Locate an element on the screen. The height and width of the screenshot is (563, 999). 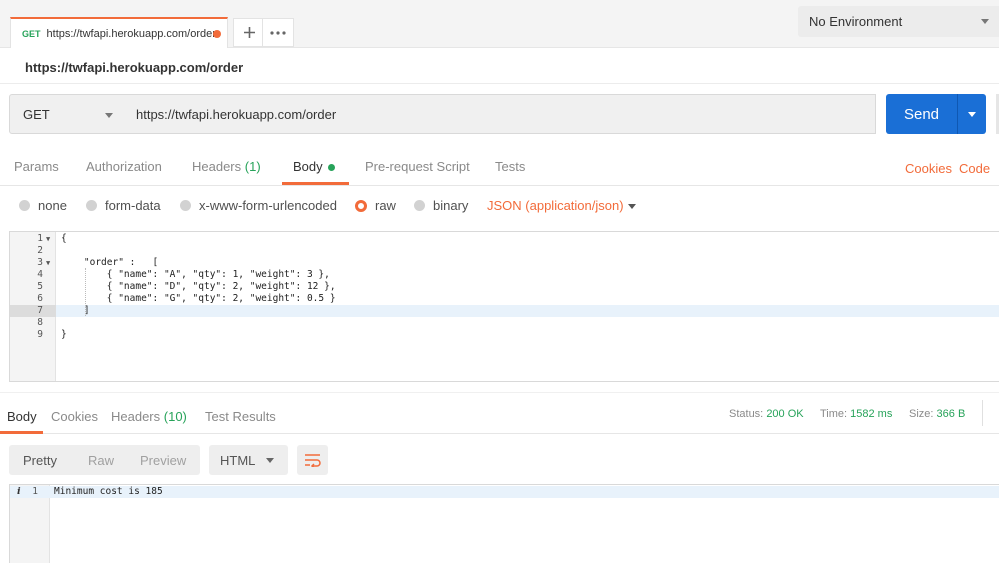
request-tab: GET https://twfapi.herokuapp.com/order is located at coordinates (119, 32).